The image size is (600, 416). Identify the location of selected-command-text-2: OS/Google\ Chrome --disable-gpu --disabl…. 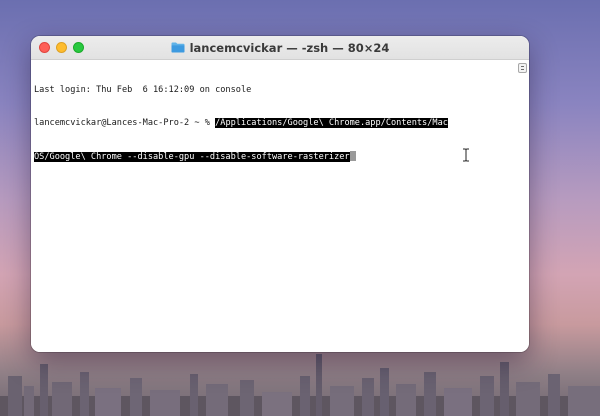
(192, 157).